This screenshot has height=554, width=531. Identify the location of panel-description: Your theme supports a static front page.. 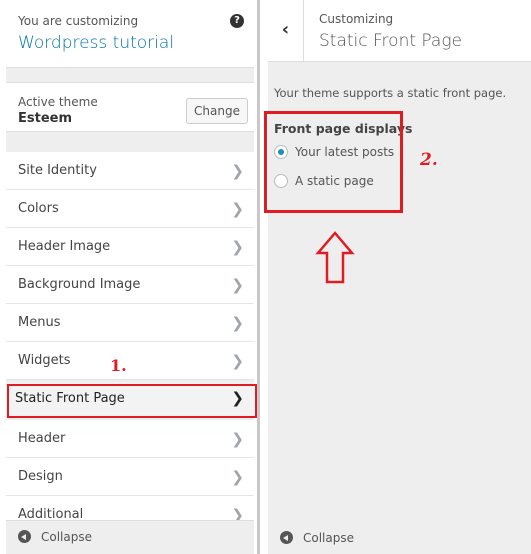
(390, 93).